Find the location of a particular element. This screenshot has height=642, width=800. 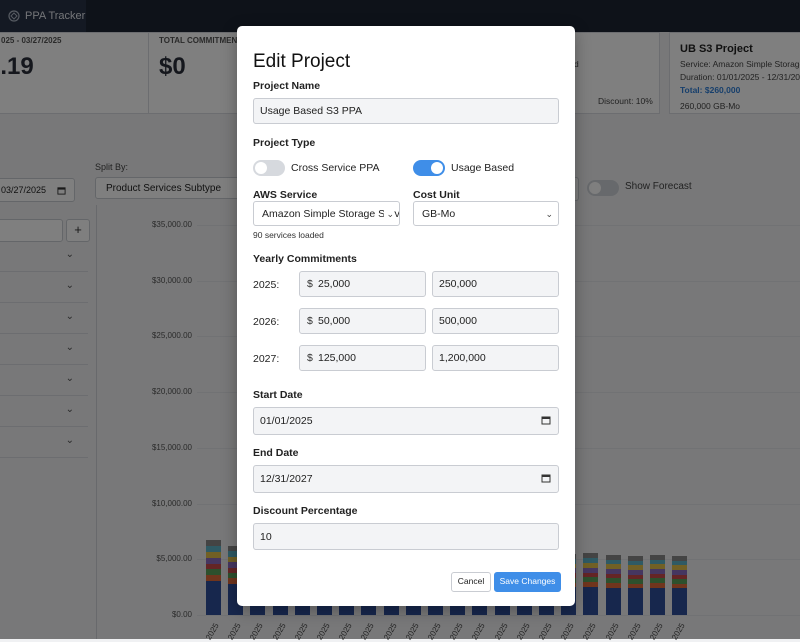

usage-based-toggle is located at coordinates (429, 168).